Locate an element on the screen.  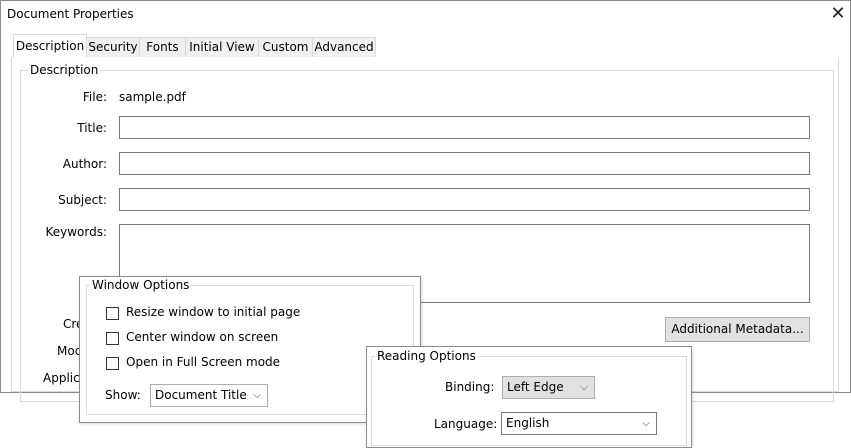
tab-description: Description is located at coordinates (50, 46).